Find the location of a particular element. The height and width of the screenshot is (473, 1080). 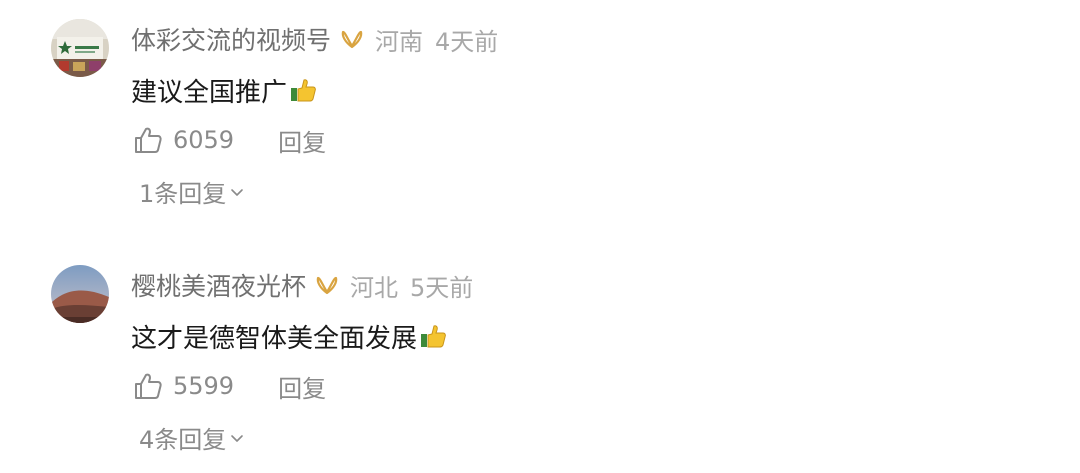

username: 樱桃美酒夜光杯 is located at coordinates (218, 285).